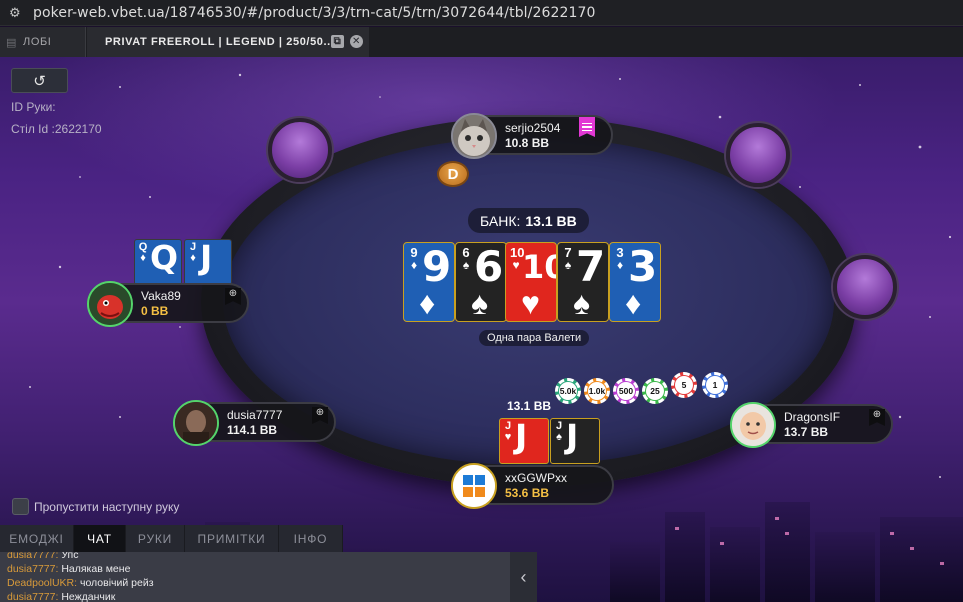 This screenshot has width=963, height=602. I want to click on player-stack: 13.7 BB, so click(806, 432).